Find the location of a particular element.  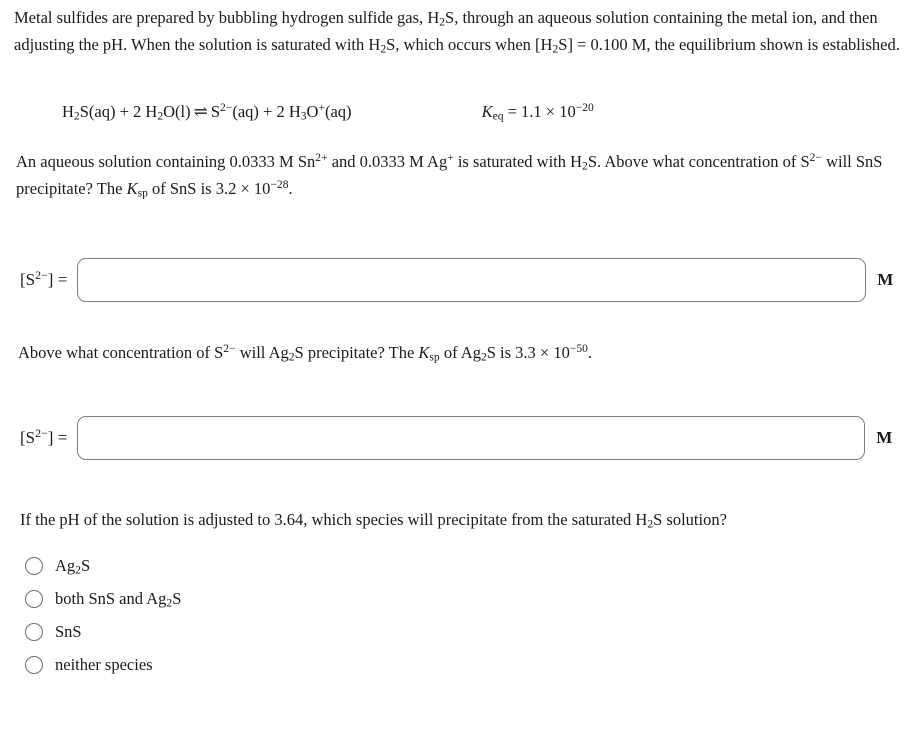

tin-charge: 2+ is located at coordinates (321, 158).